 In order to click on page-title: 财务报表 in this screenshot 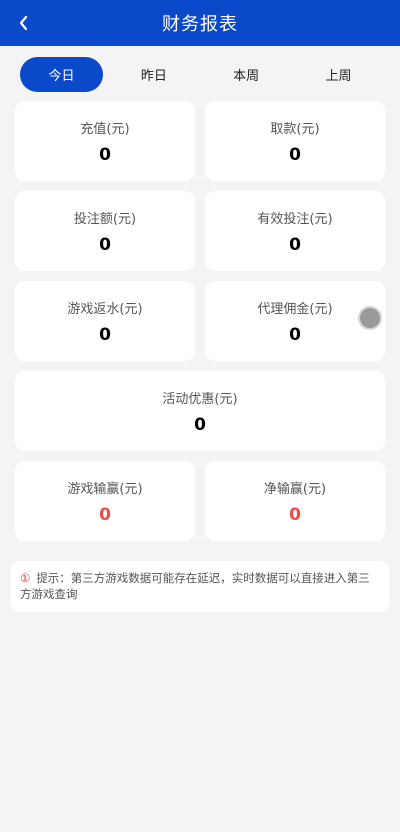, I will do `click(200, 24)`.